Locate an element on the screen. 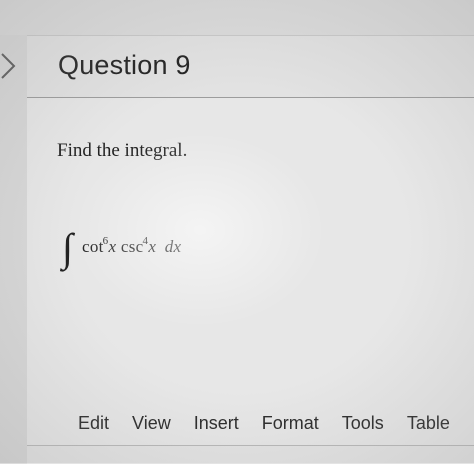 This screenshot has width=474, height=464. question-title: Question 9 is located at coordinates (124, 65).